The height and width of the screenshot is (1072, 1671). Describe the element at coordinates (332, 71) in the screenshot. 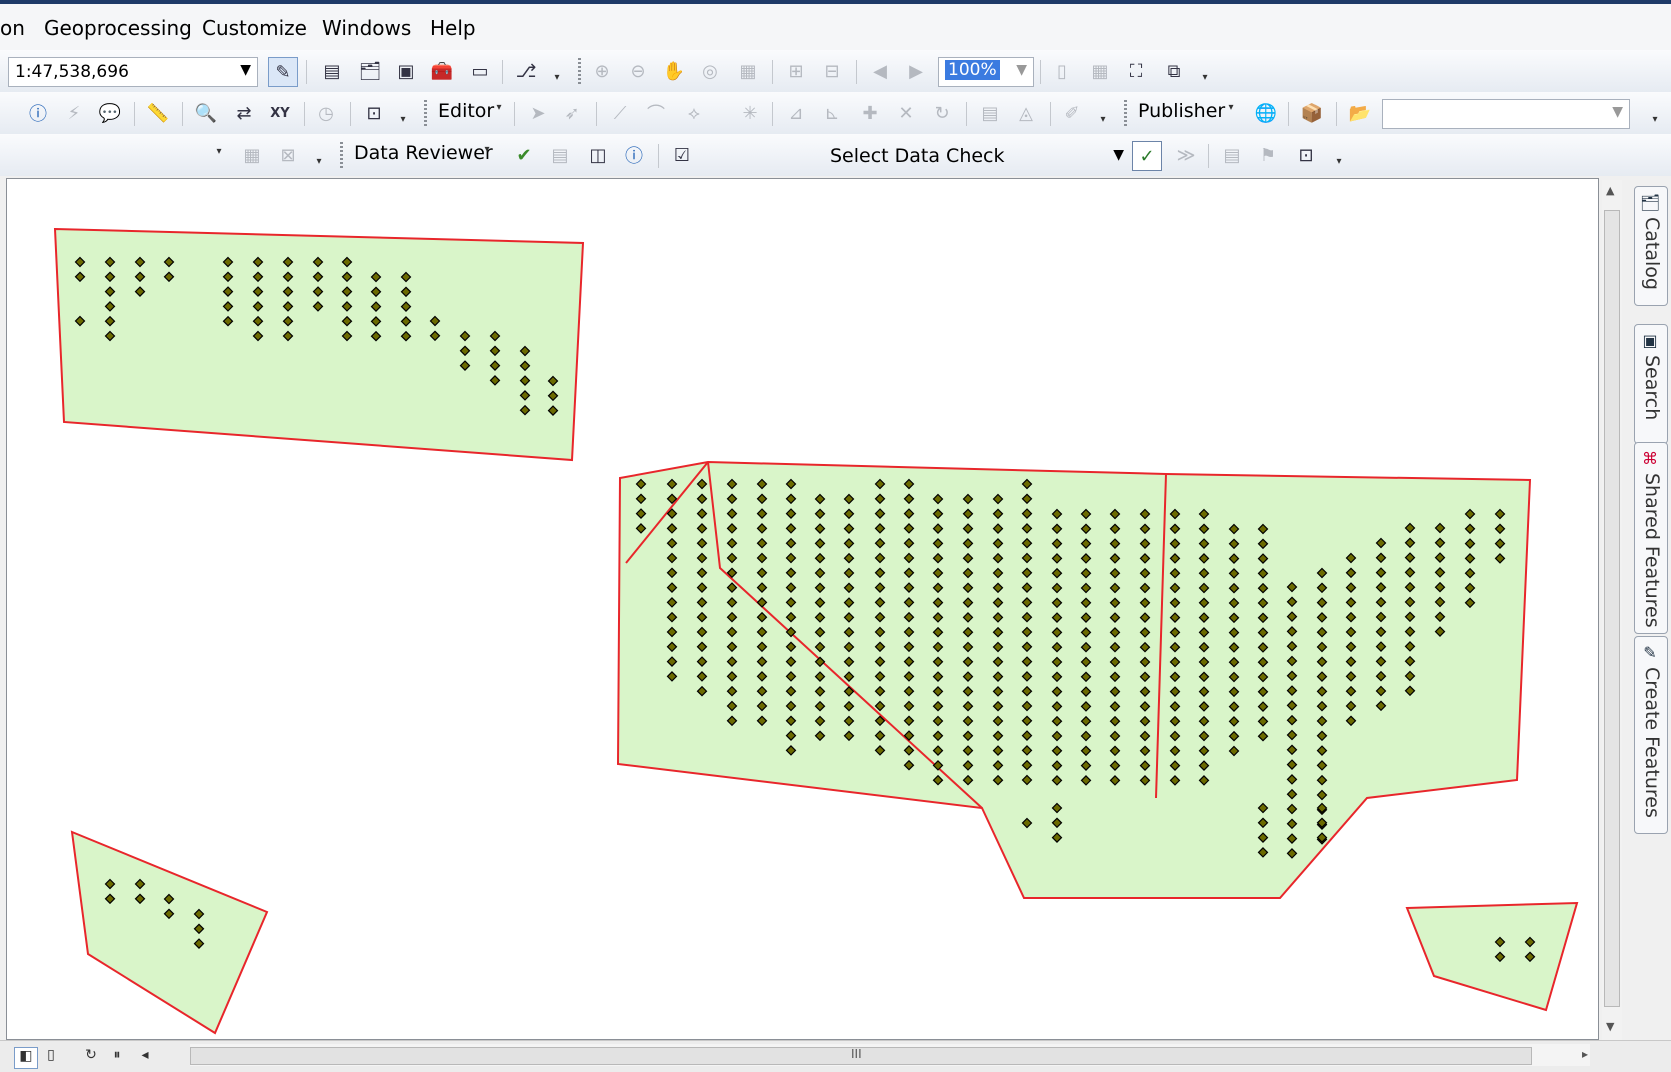

I see `table-of-contents-icon: ▤` at that location.